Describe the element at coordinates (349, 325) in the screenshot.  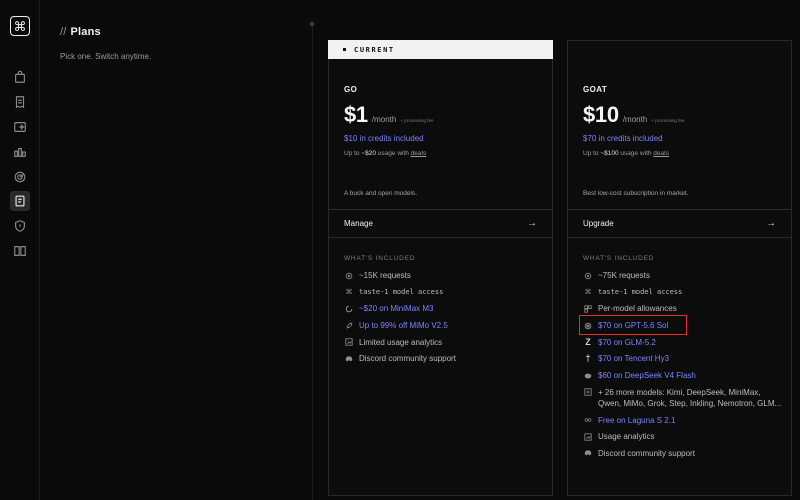
I see `rocket-icon` at that location.